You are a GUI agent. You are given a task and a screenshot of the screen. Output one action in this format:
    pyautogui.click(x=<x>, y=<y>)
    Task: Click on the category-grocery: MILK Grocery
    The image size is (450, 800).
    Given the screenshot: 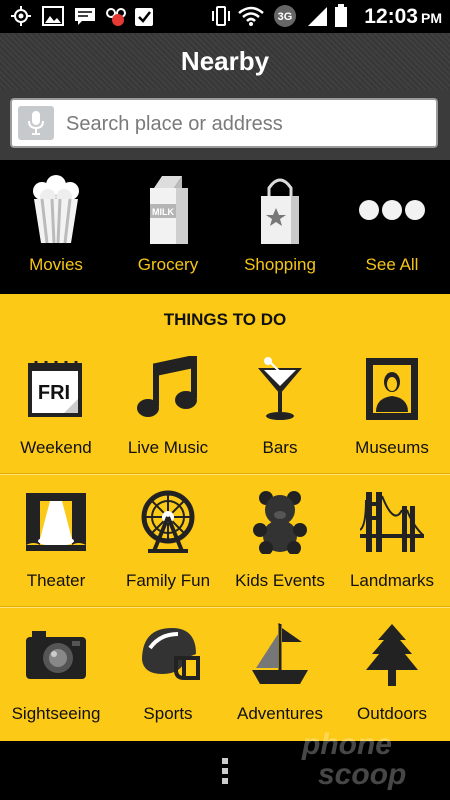 What is the action you would take?
    pyautogui.click(x=168, y=227)
    